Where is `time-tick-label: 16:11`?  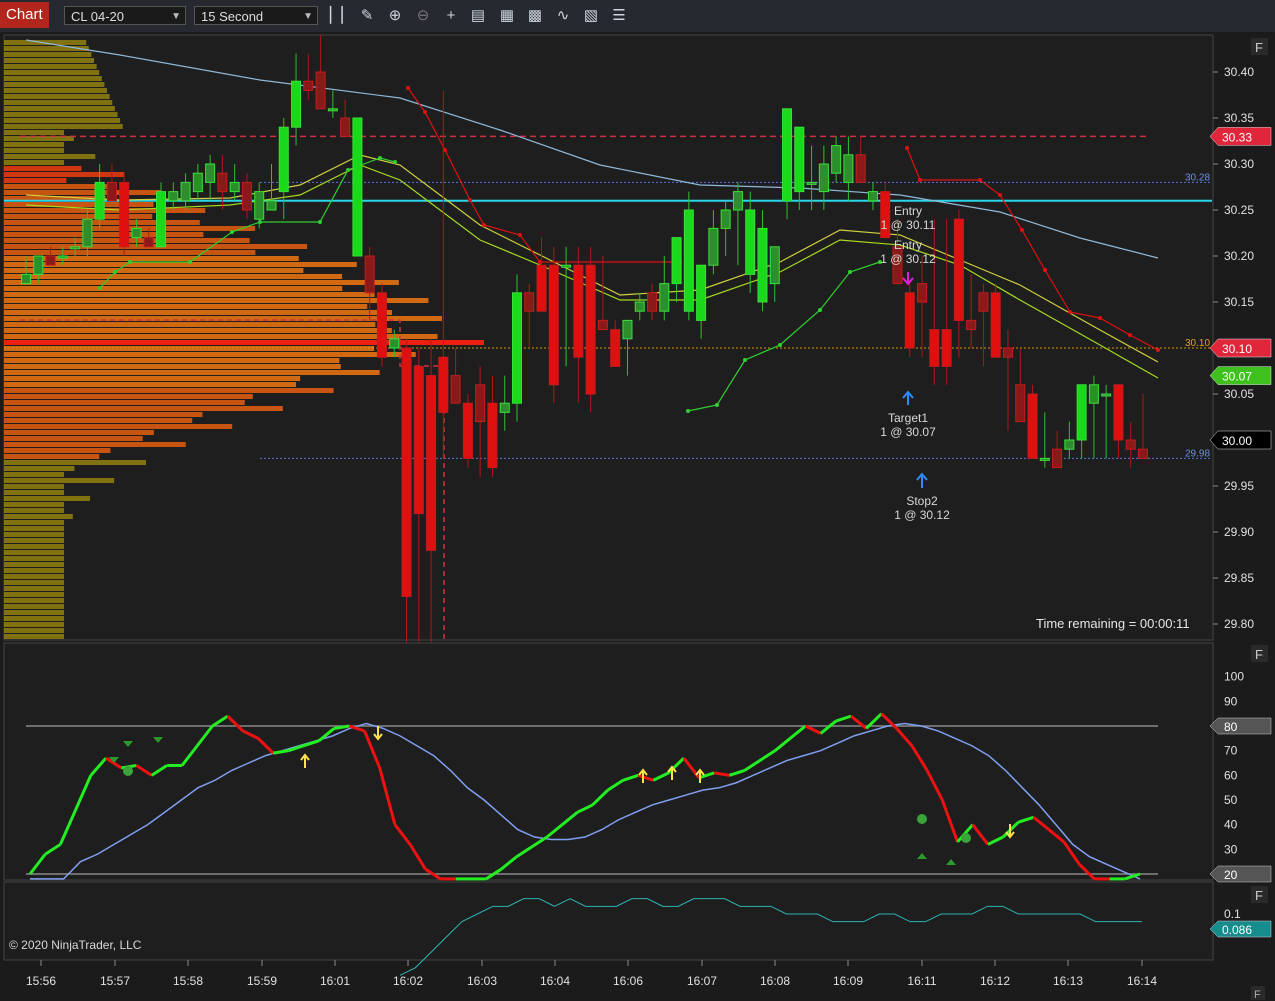 time-tick-label: 16:11 is located at coordinates (921, 981).